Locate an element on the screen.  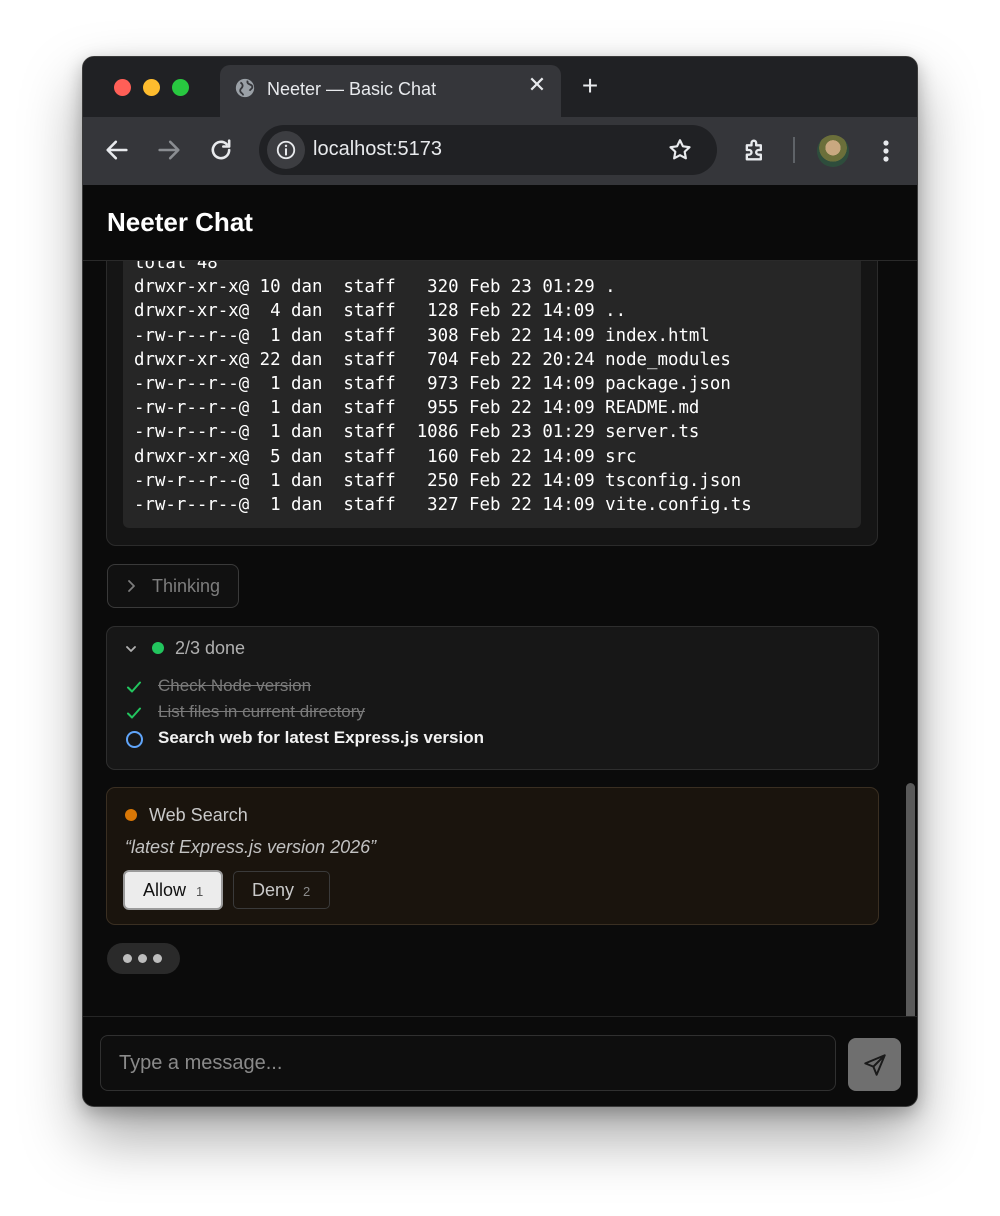
allow-label: Allow is located at coordinates (165, 890).